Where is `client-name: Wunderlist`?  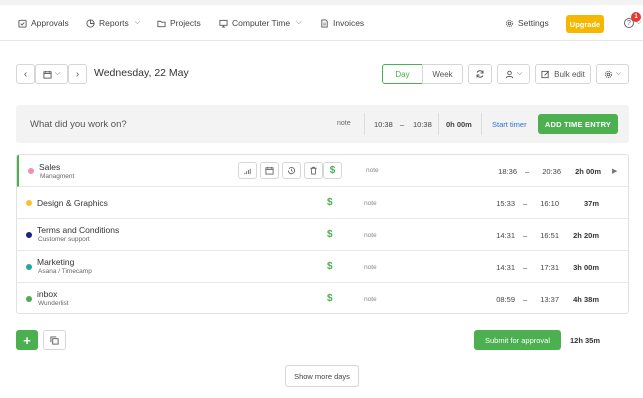
client-name: Wunderlist is located at coordinates (53, 303).